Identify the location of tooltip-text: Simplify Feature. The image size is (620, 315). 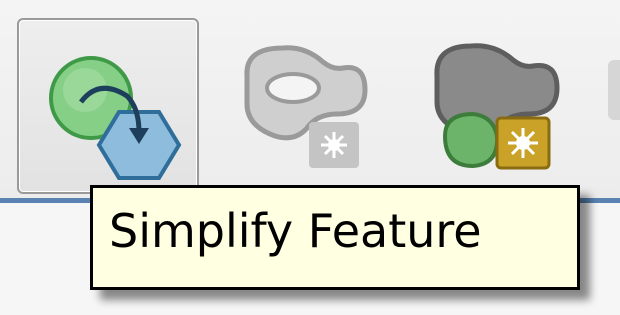
(295, 231).